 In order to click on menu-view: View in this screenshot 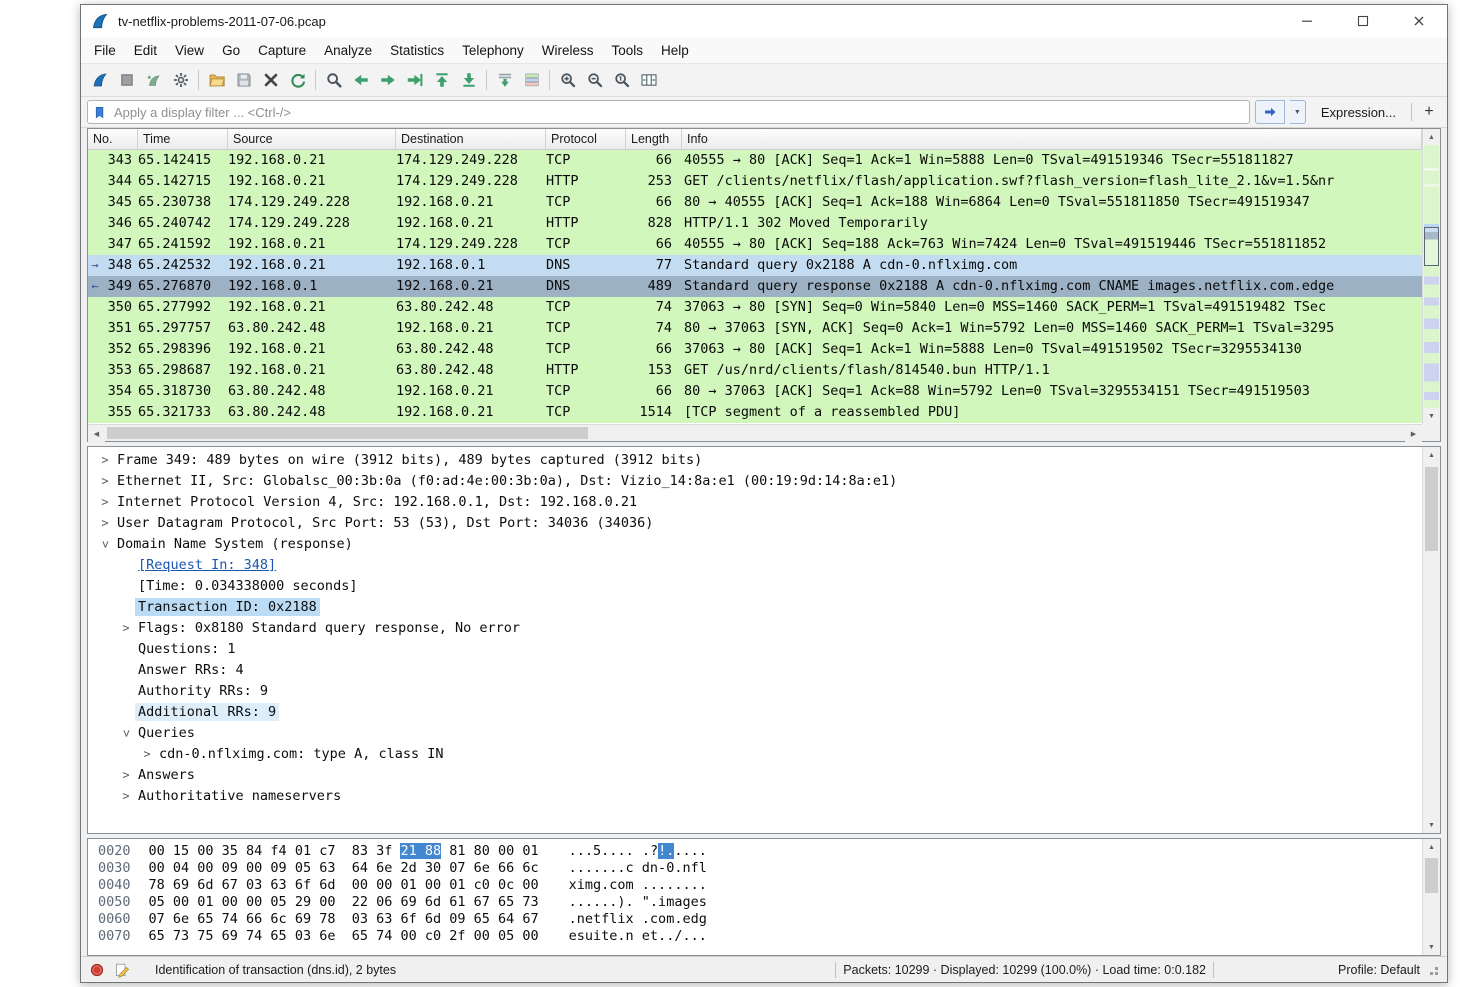, I will do `click(189, 50)`.